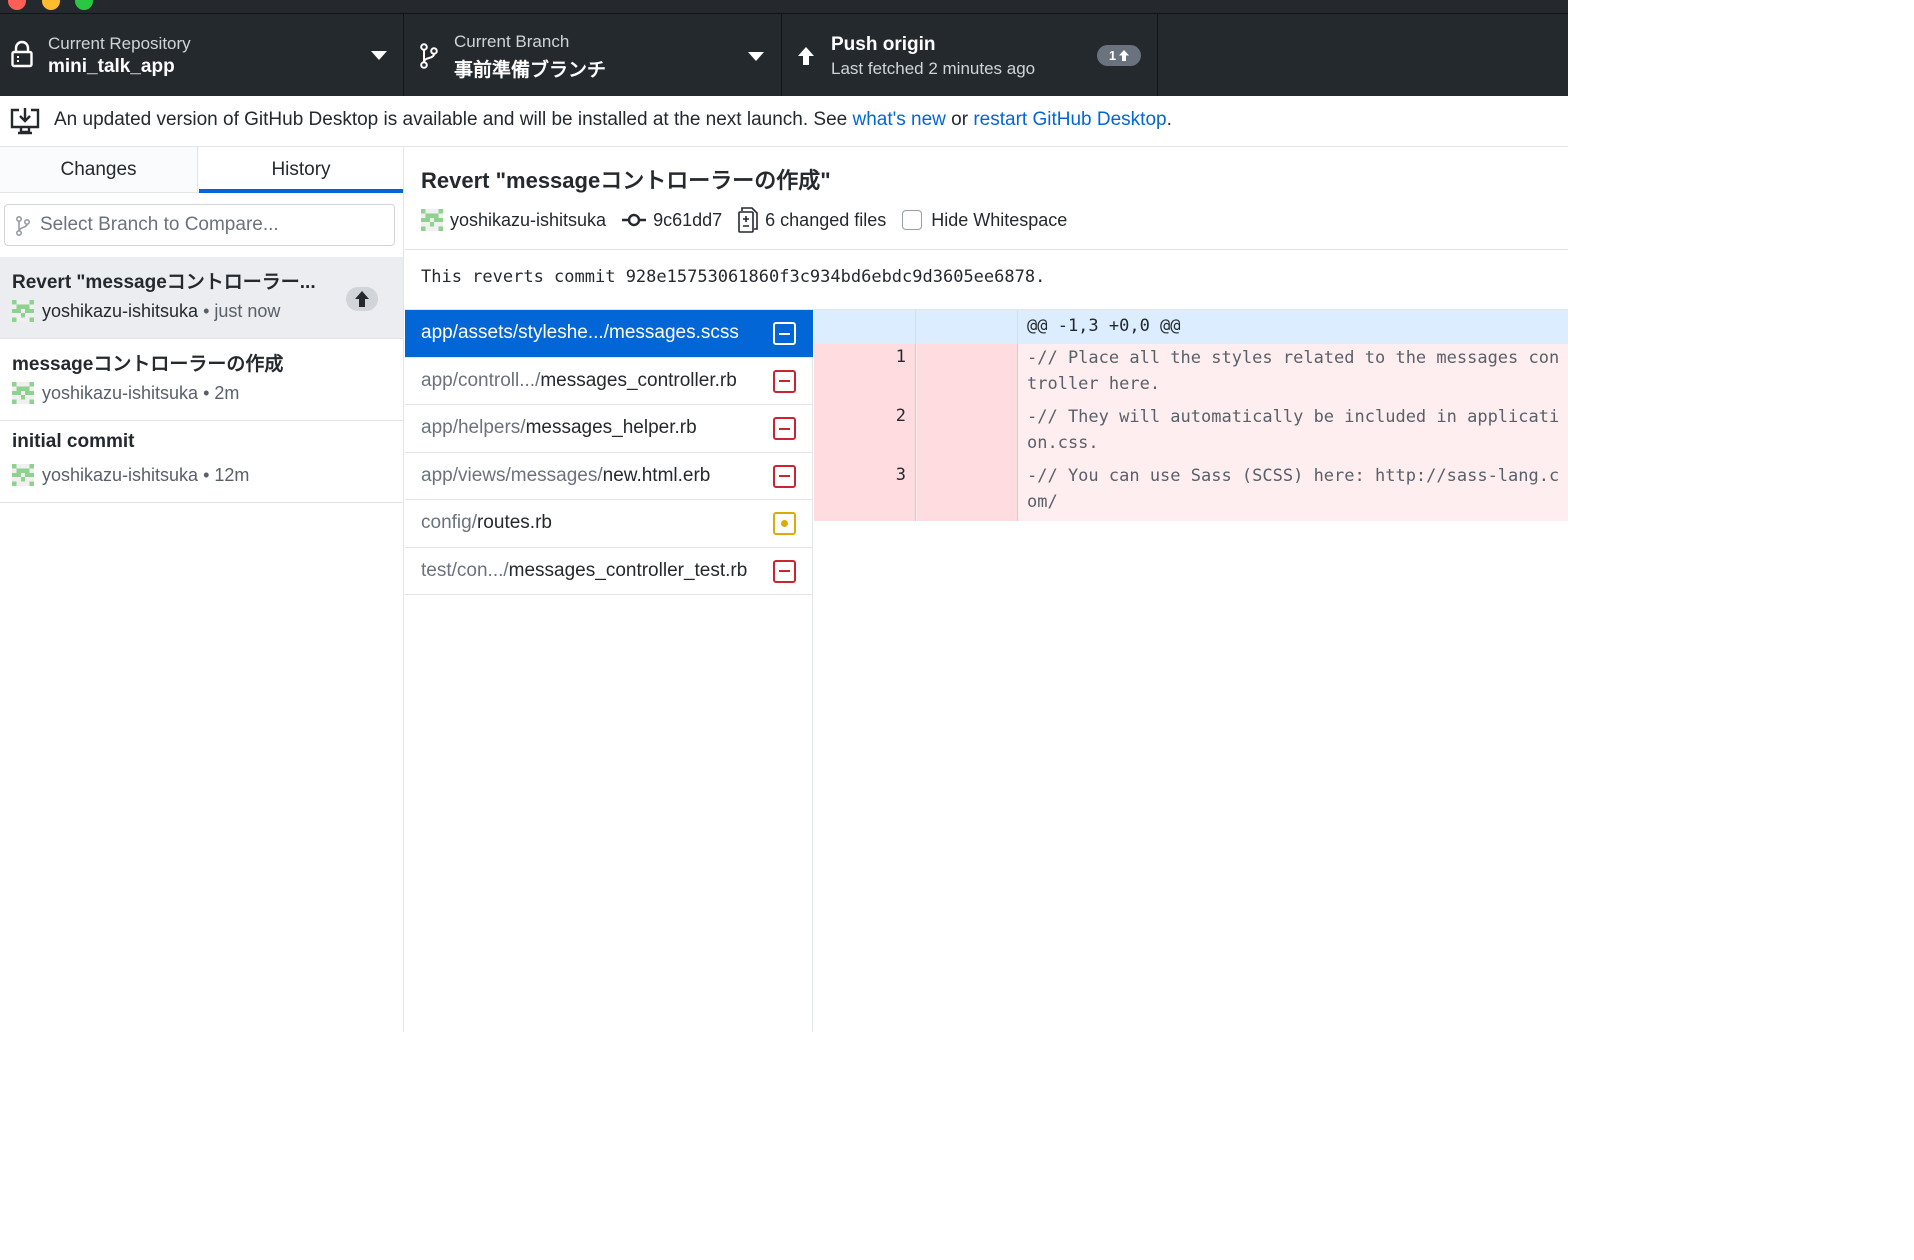  What do you see at coordinates (748, 220) in the screenshot?
I see `diff-icon` at bounding box center [748, 220].